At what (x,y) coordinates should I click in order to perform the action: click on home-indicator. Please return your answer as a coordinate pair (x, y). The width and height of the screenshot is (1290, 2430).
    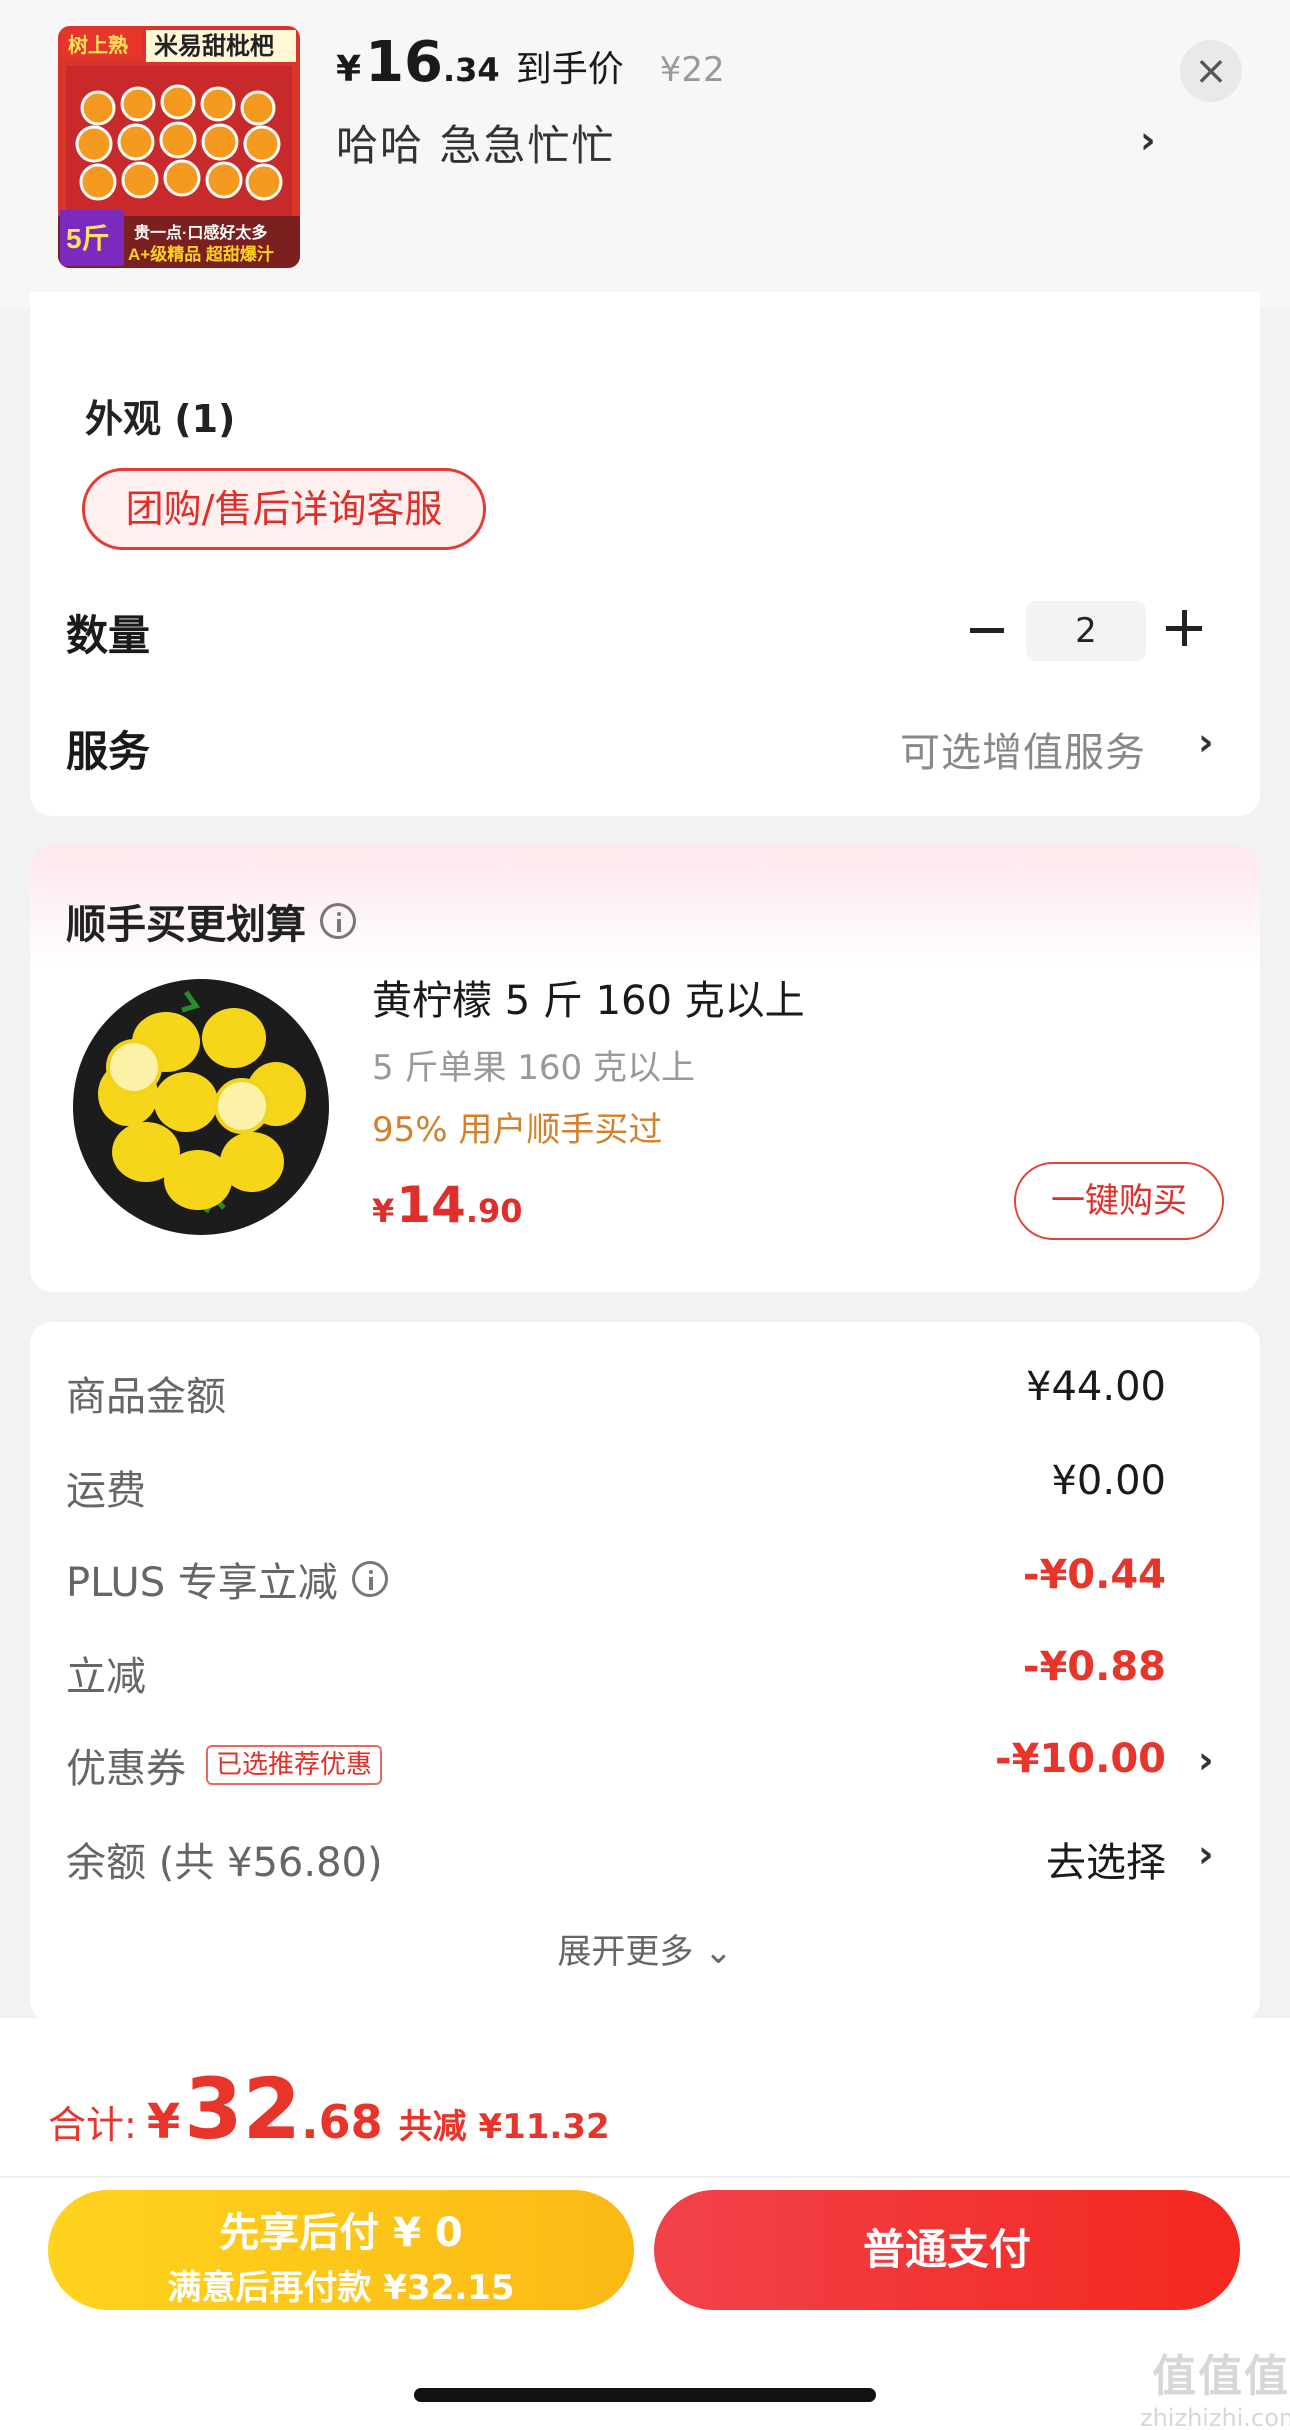
    Looking at the image, I should click on (645, 2395).